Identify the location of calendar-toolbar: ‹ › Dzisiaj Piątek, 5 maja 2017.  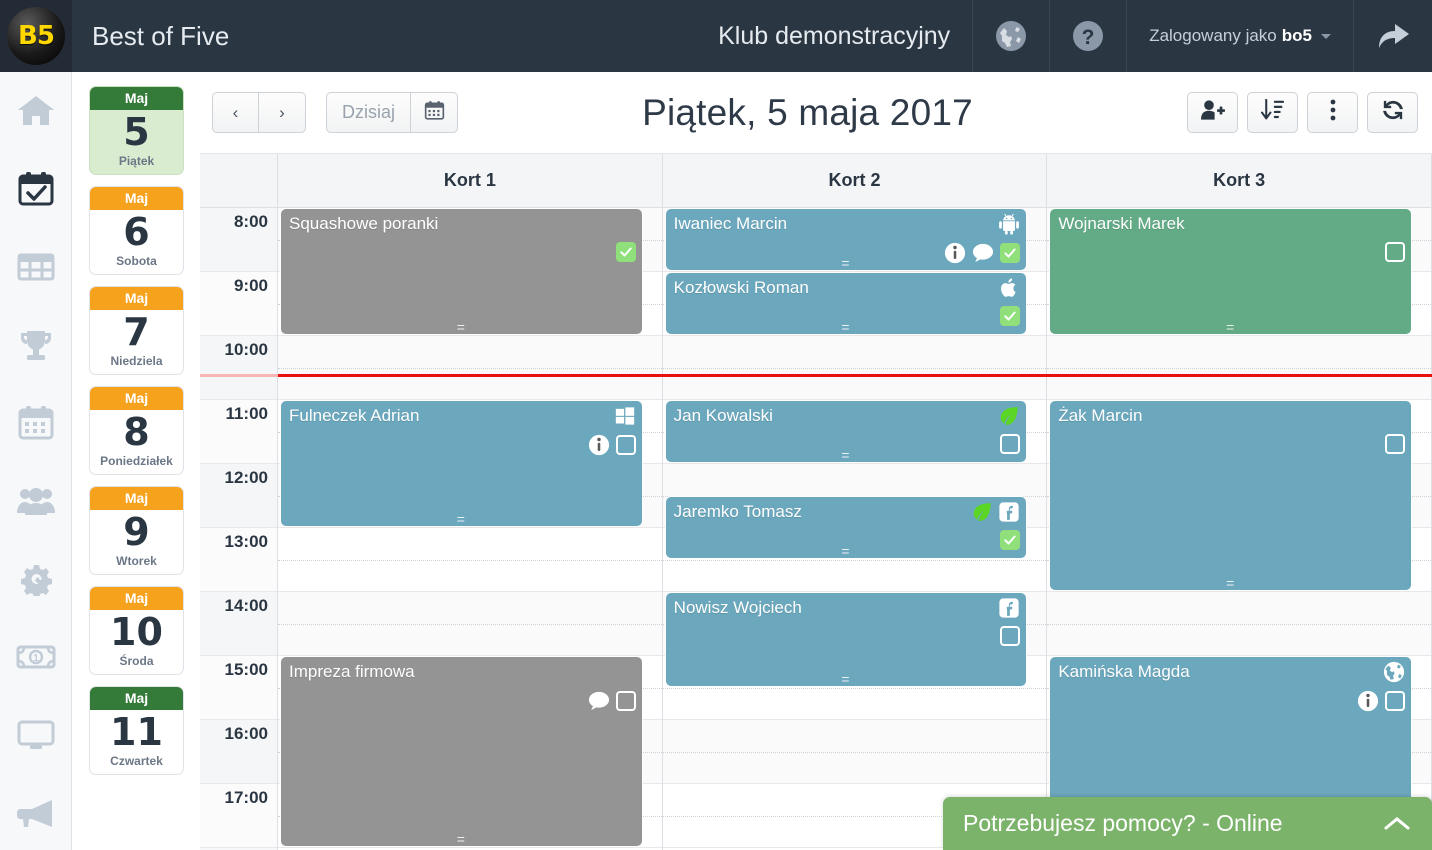
(816, 113).